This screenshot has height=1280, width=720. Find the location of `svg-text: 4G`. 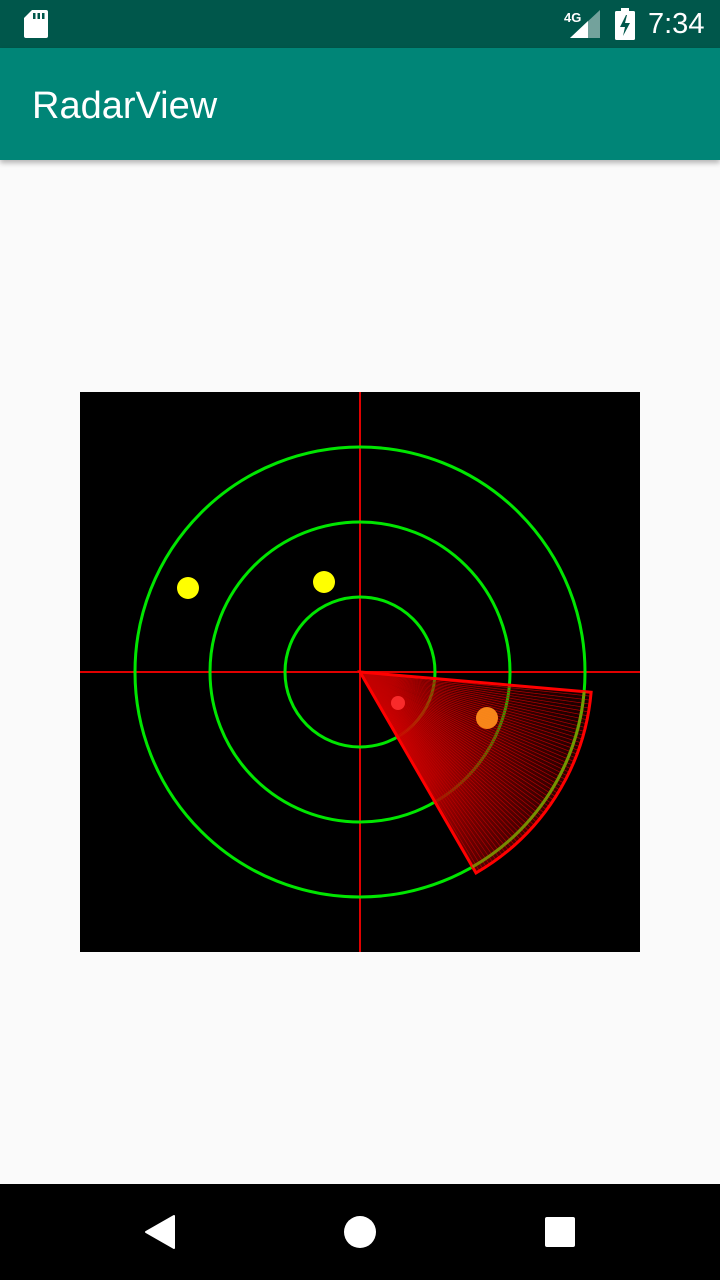

svg-text: 4G is located at coordinates (572, 17).